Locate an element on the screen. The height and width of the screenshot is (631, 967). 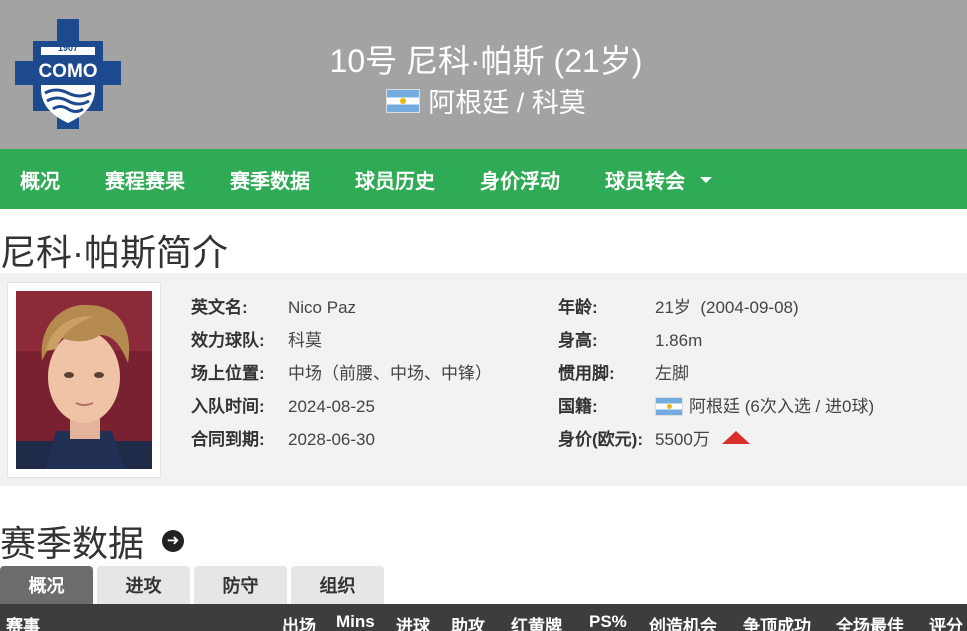
info-value: Nico Paz is located at coordinates (322, 307).